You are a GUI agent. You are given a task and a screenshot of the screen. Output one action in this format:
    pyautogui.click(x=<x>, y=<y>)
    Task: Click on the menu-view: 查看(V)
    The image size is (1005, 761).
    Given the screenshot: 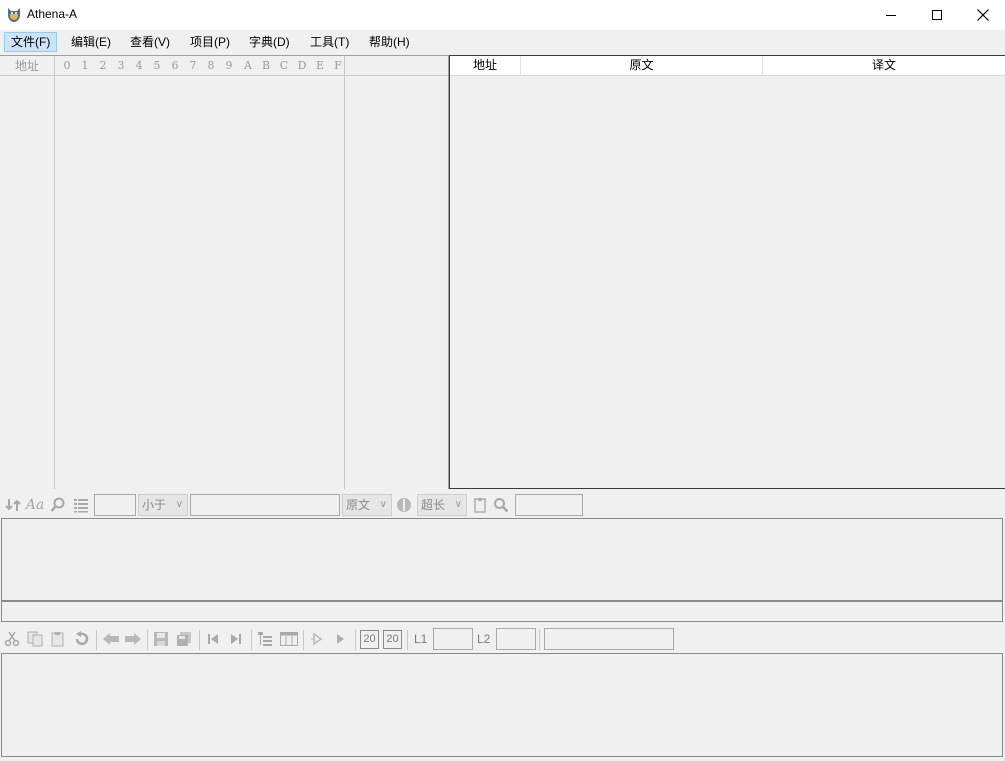 What is the action you would take?
    pyautogui.click(x=150, y=42)
    